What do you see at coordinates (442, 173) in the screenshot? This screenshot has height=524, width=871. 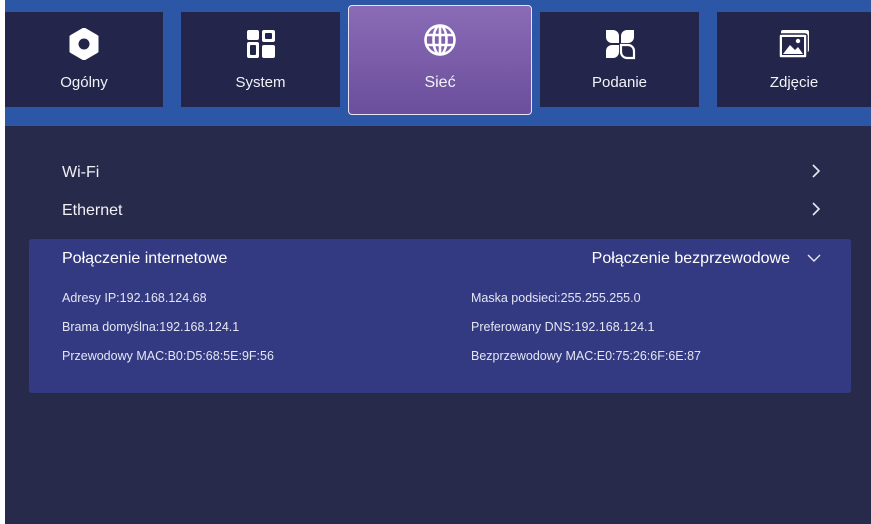 I see `wifi-row: Wi-Fi` at bounding box center [442, 173].